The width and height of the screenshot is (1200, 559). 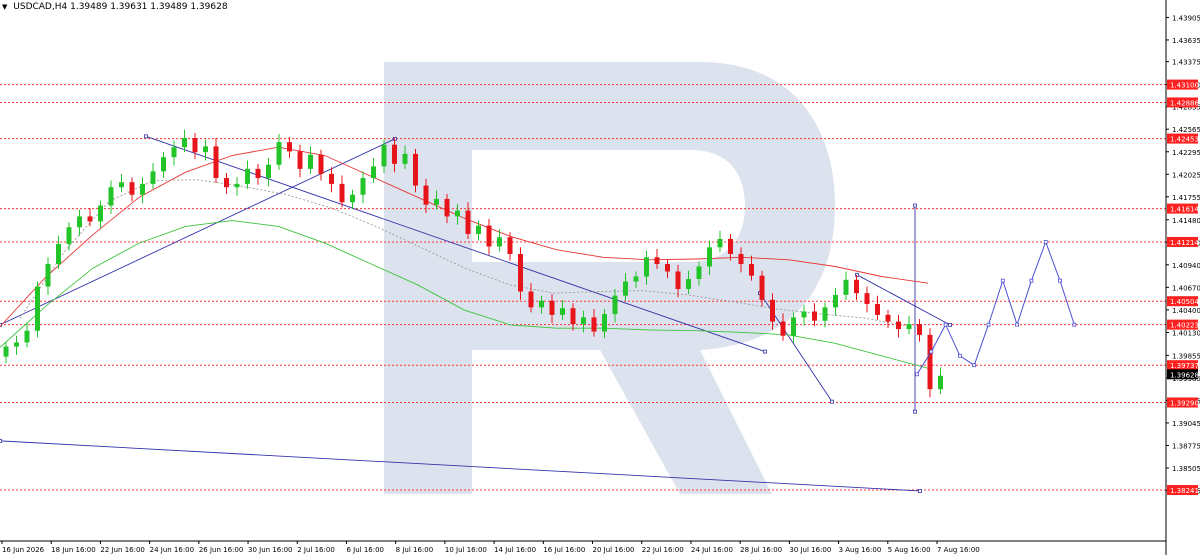 What do you see at coordinates (515, 550) in the screenshot?
I see `time-tick-label: 14 Jul 16:00` at bounding box center [515, 550].